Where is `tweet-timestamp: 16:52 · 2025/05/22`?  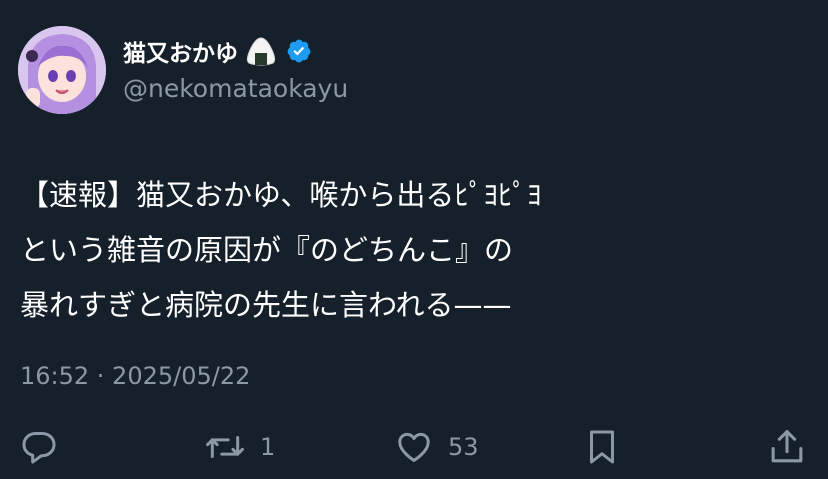
tweet-timestamp: 16:52 · 2025/05/22 is located at coordinates (135, 376).